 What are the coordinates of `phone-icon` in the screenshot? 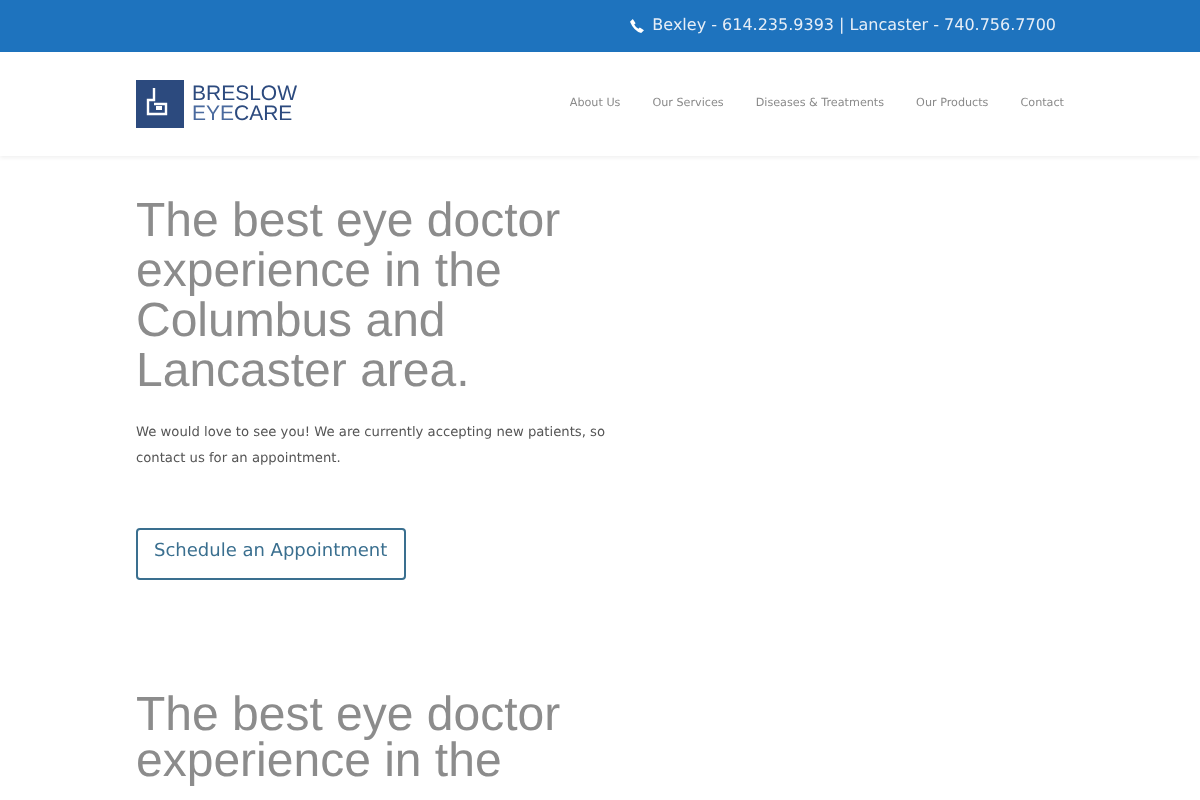 It's located at (637, 26).